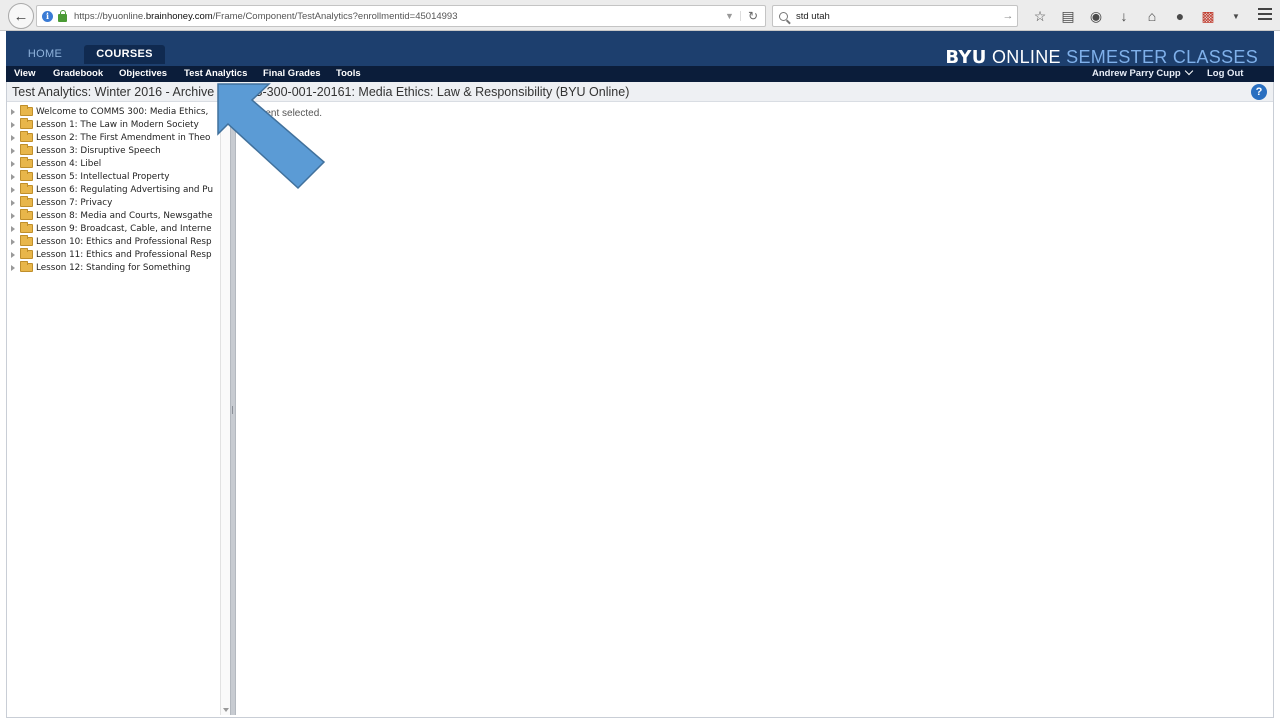 The width and height of the screenshot is (1280, 720). What do you see at coordinates (122, 111) in the screenshot?
I see `tree-item-label: Welcome to COMMS 300: Media Ethics,` at bounding box center [122, 111].